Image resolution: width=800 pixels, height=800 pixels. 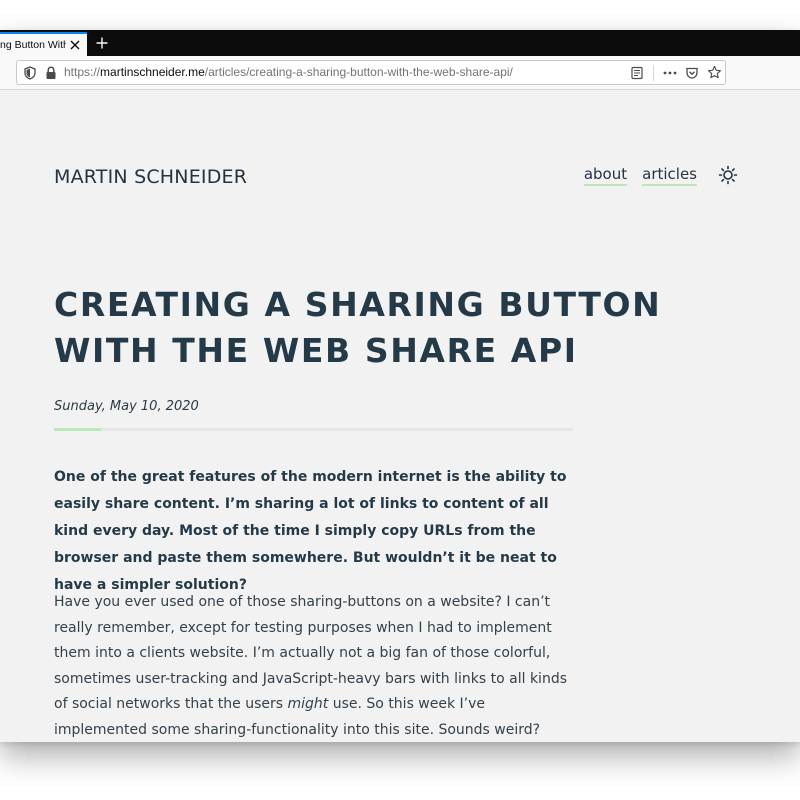 I want to click on reader-view-icon, so click(x=637, y=73).